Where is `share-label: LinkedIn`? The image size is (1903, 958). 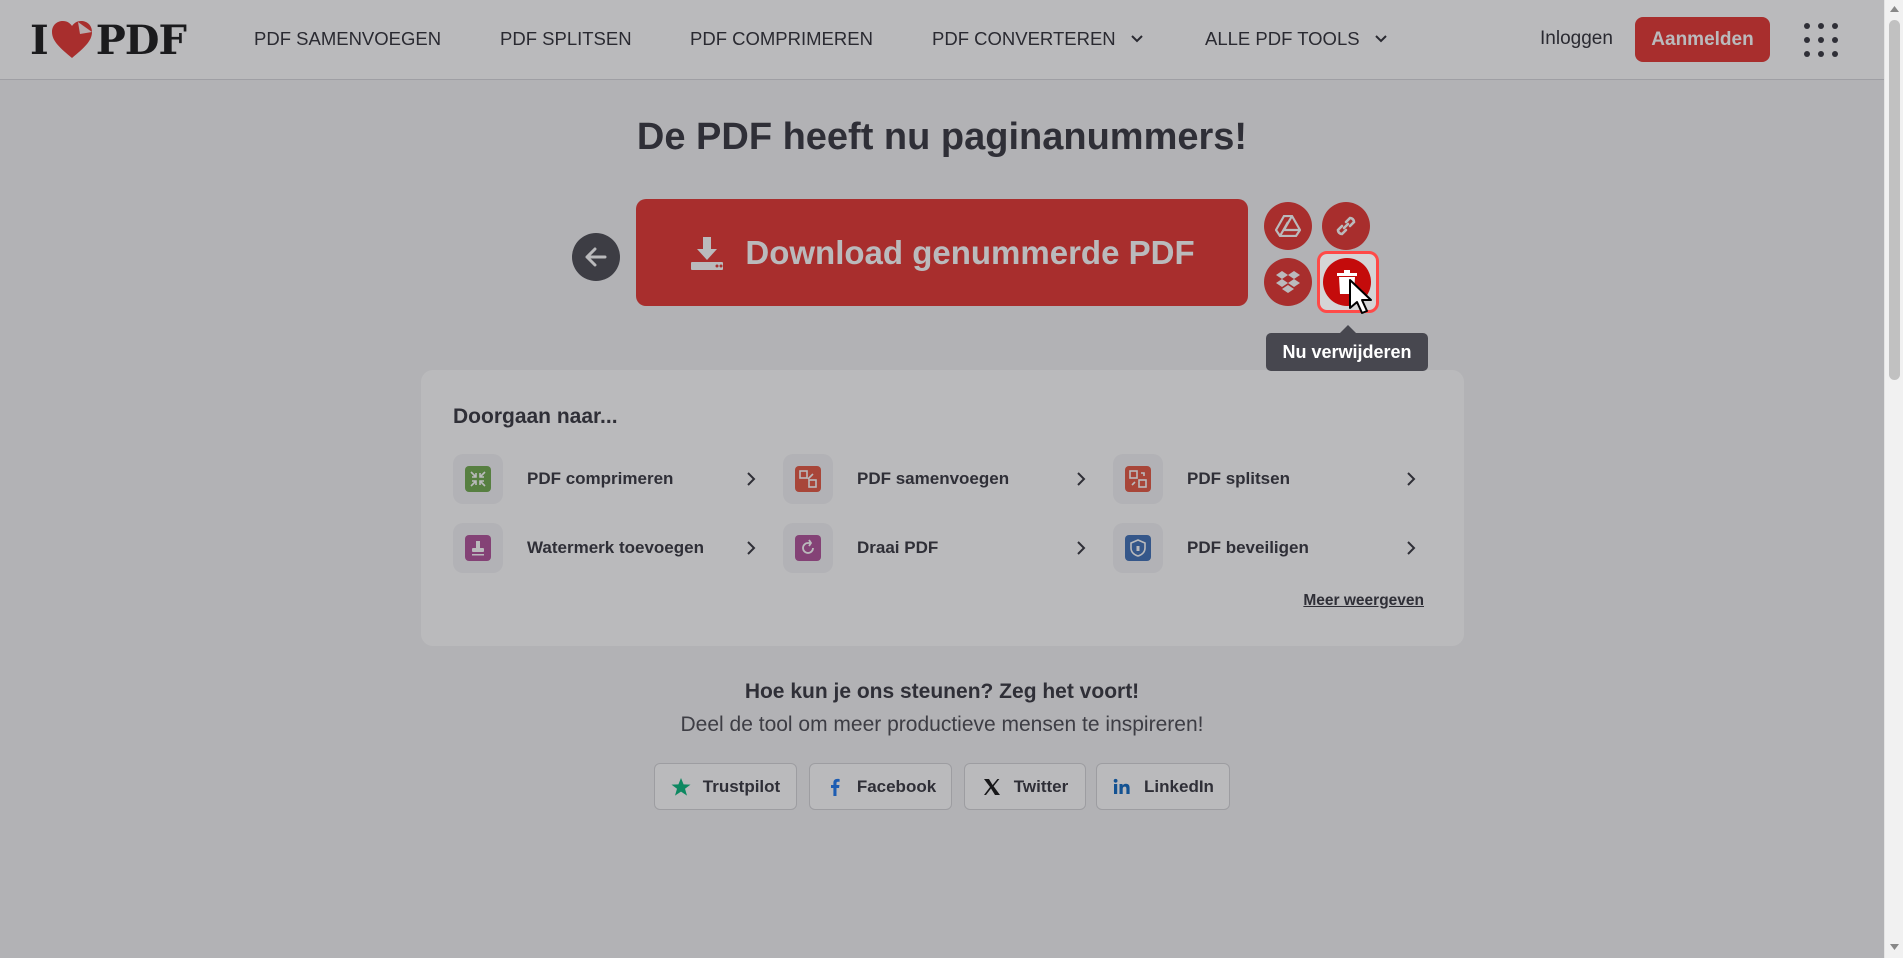
share-label: LinkedIn is located at coordinates (1179, 786).